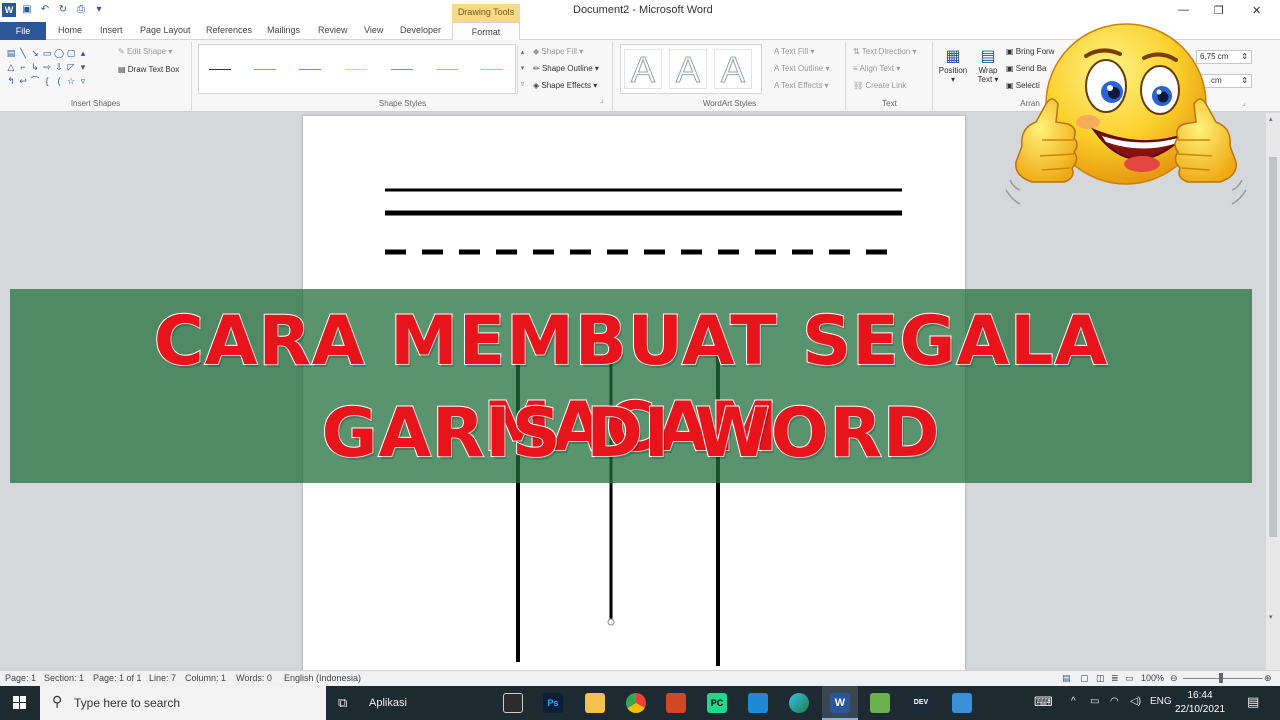  What do you see at coordinates (758, 703) in the screenshot?
I see `vscode-icon` at bounding box center [758, 703].